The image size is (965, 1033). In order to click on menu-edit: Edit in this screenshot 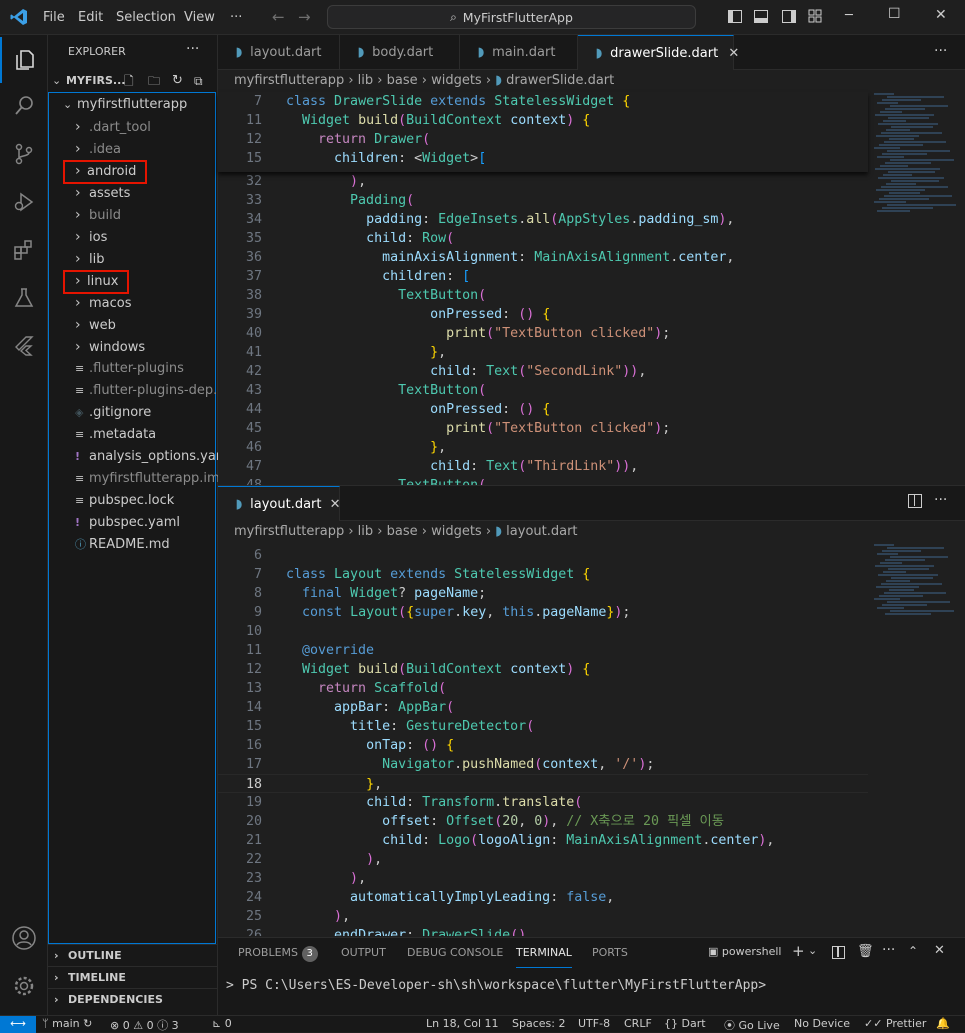, I will do `click(90, 17)`.